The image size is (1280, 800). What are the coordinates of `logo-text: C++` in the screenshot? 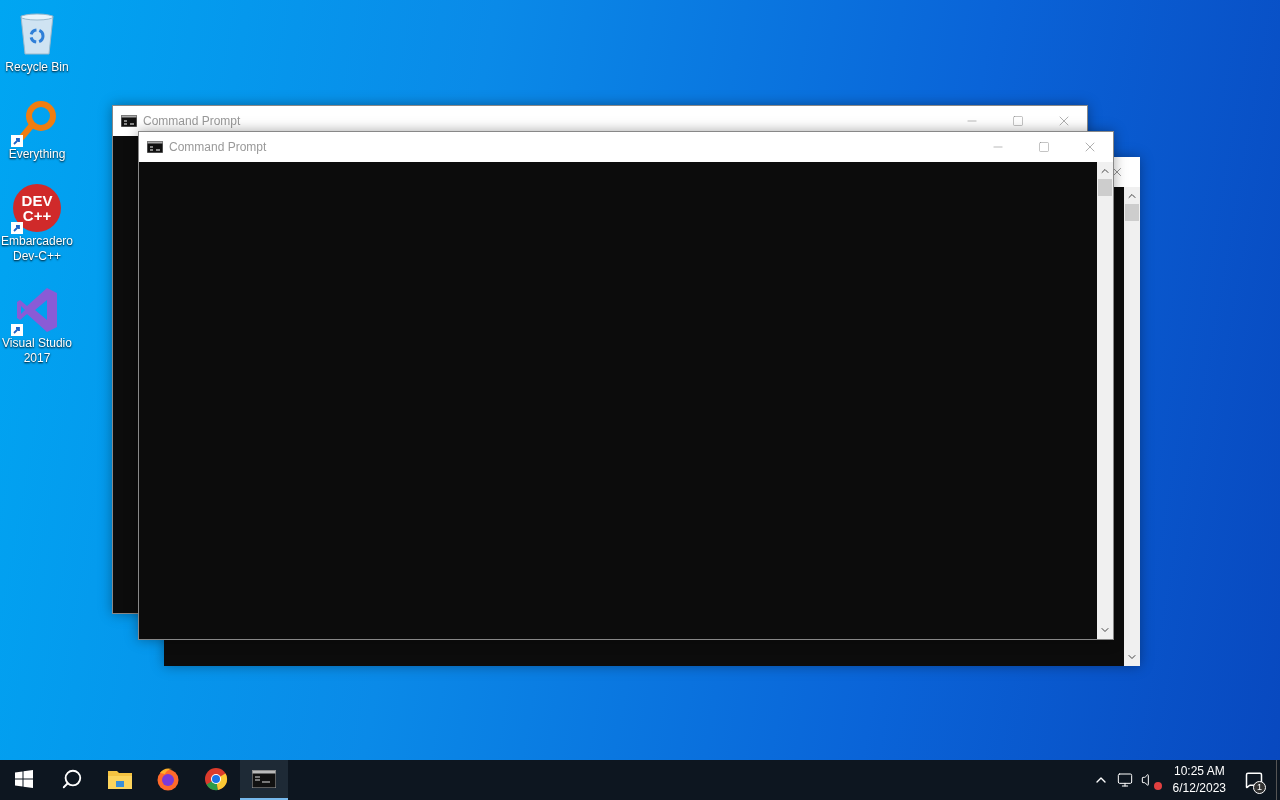 It's located at (37, 215).